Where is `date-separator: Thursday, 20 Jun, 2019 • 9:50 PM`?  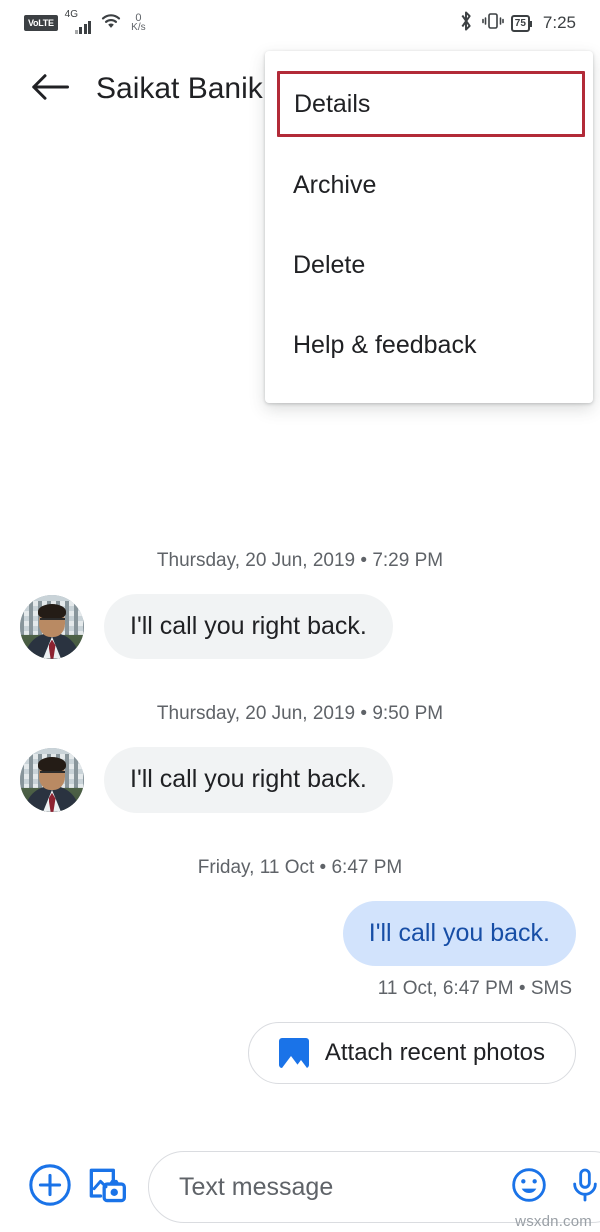
date-separator: Thursday, 20 Jun, 2019 • 9:50 PM is located at coordinates (300, 714).